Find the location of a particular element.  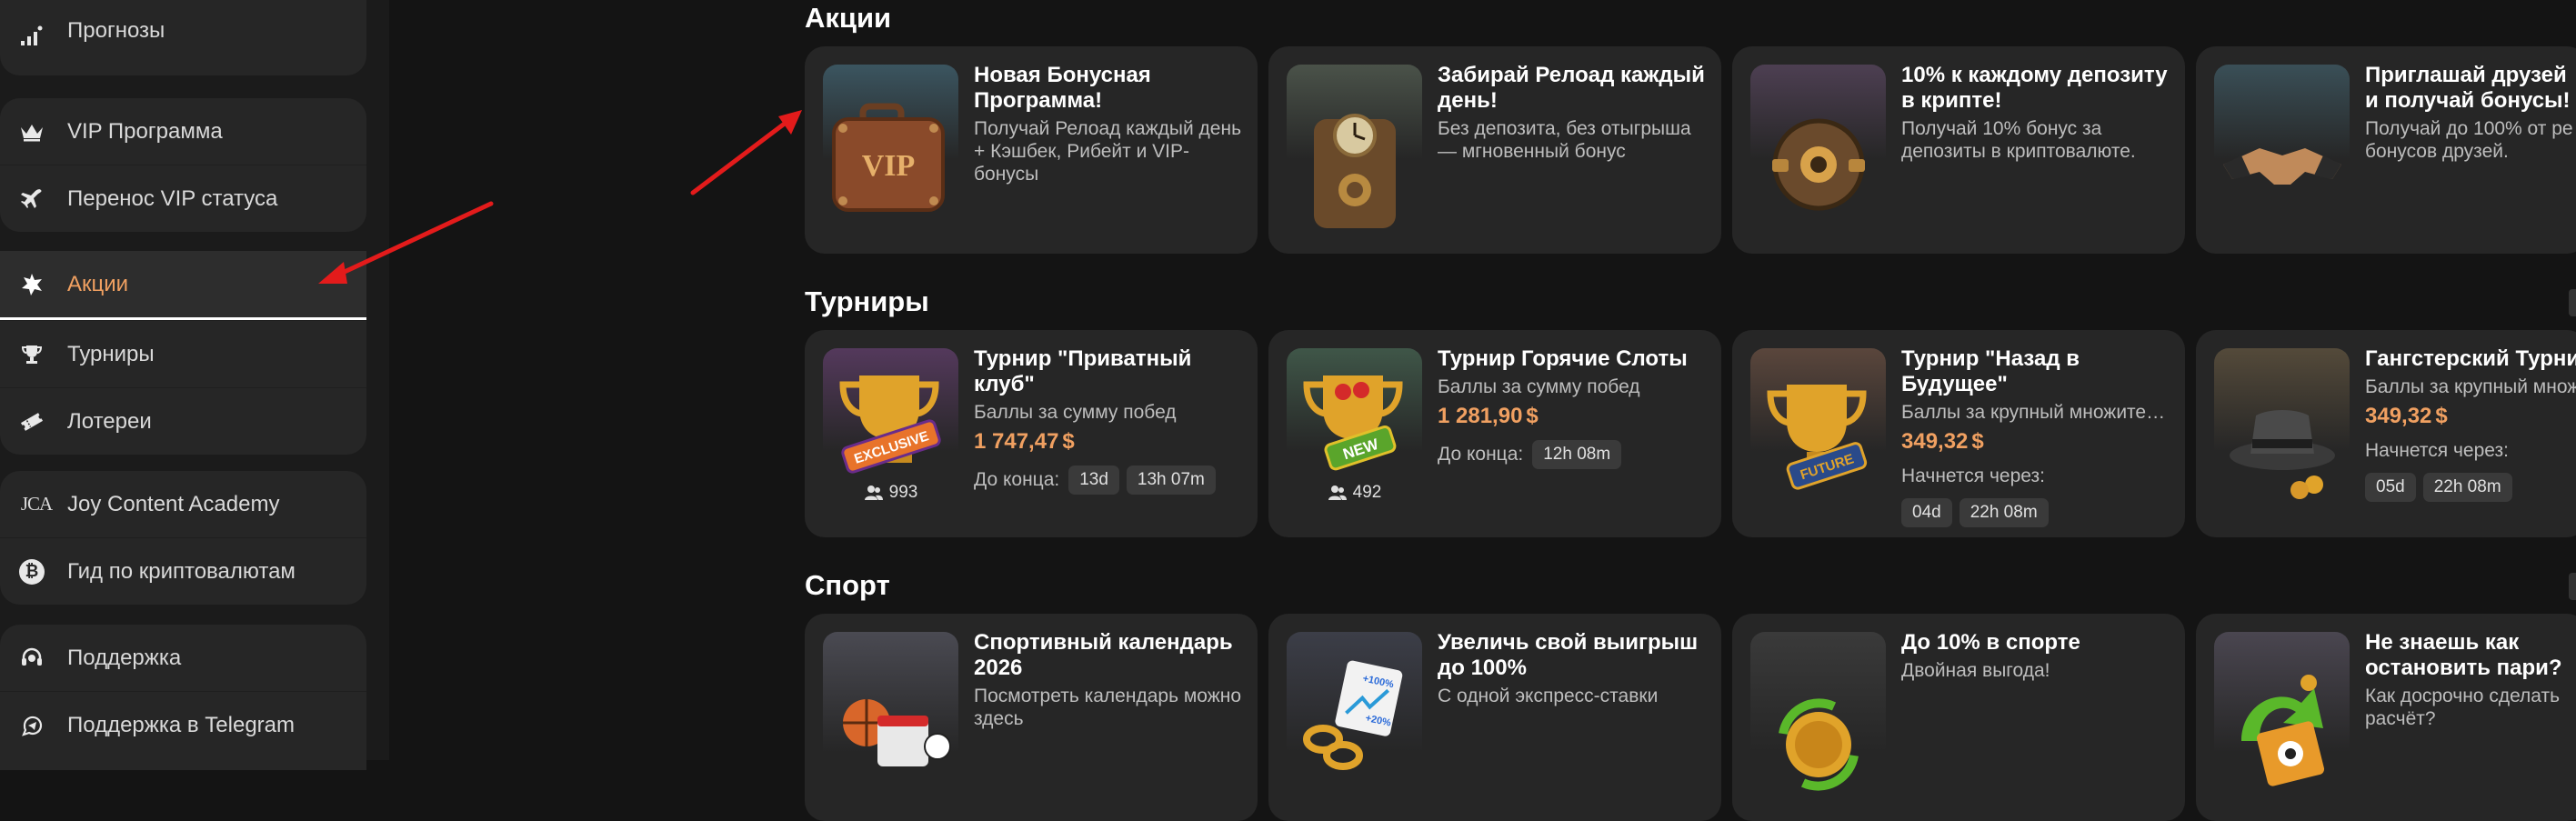

sport-calendar-image is located at coordinates (890, 718).